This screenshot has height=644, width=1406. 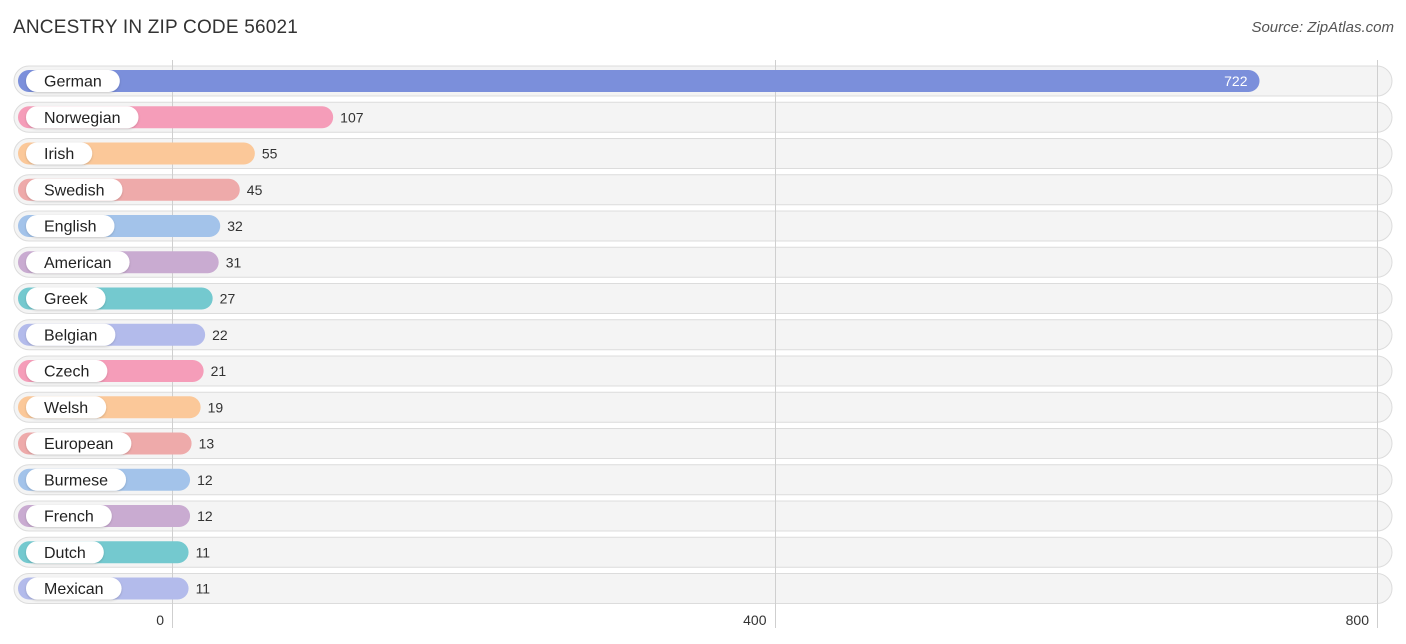 What do you see at coordinates (270, 154) in the screenshot?
I see `value-label: 55` at bounding box center [270, 154].